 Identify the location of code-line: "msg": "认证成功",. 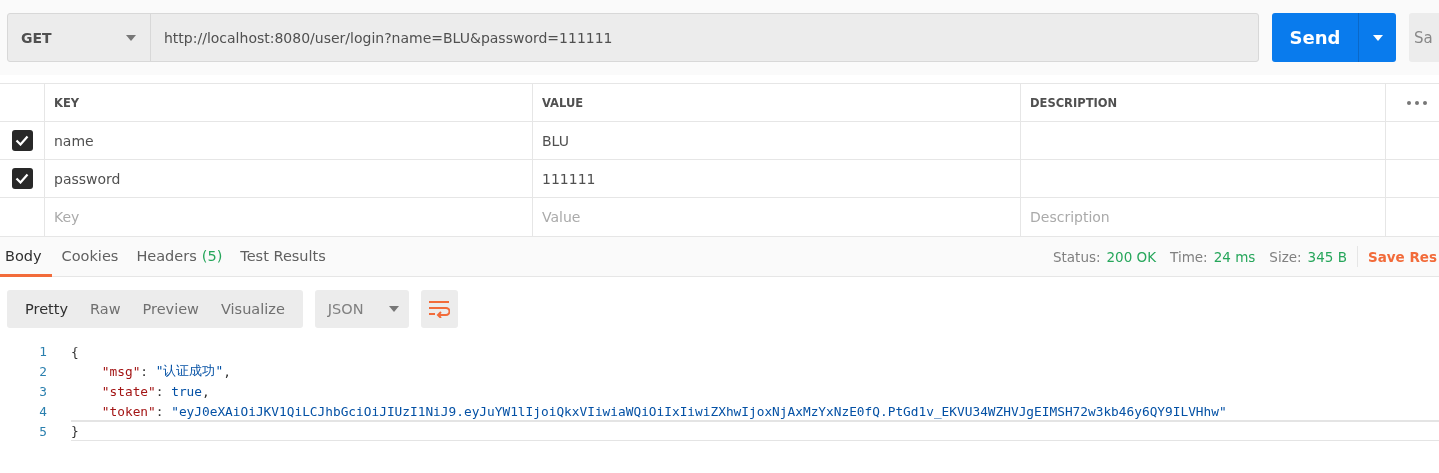
(166, 371).